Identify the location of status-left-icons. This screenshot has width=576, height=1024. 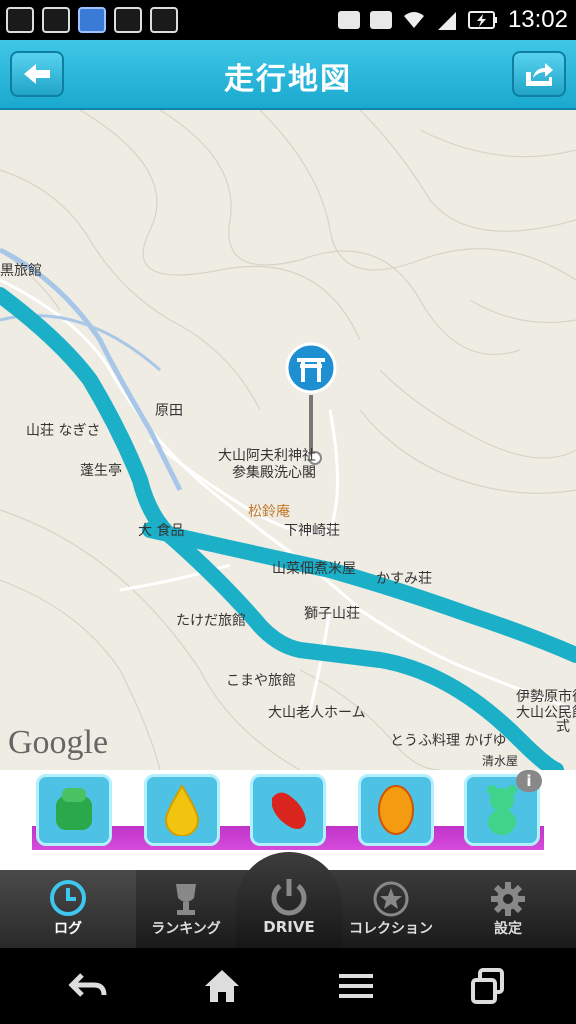
(92, 20).